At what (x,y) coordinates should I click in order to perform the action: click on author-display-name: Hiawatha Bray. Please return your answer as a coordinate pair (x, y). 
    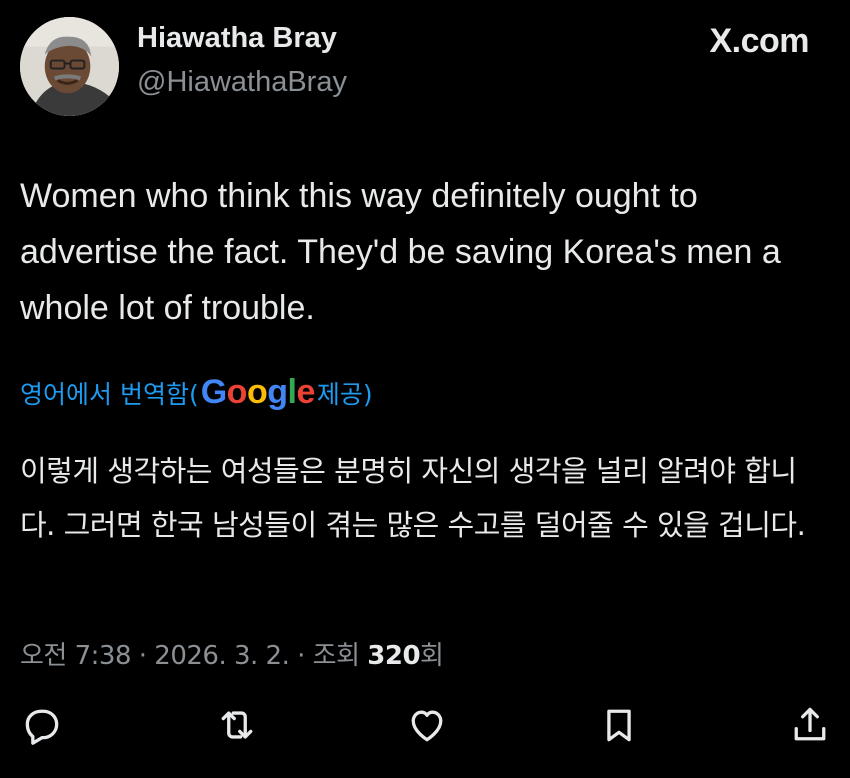
    Looking at the image, I should click on (237, 38).